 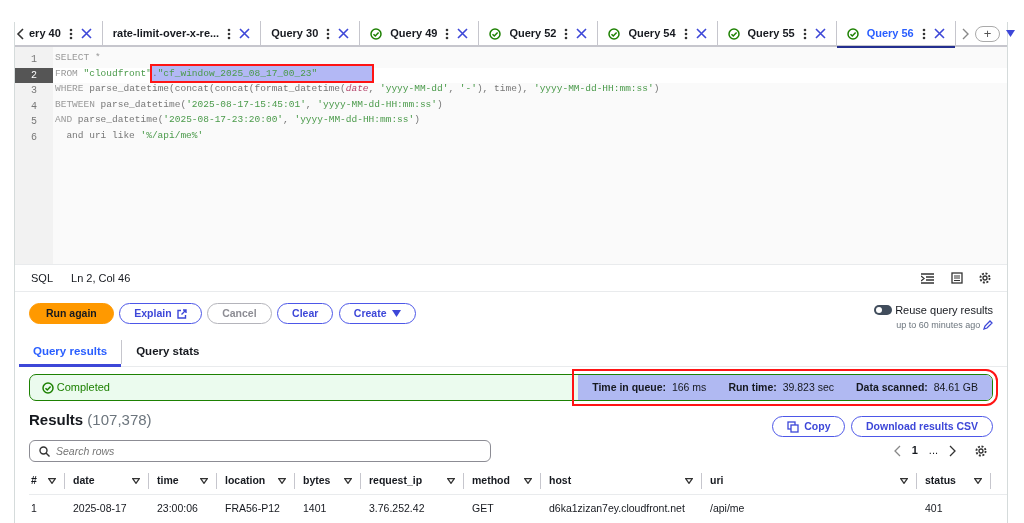 What do you see at coordinates (90, 419) in the screenshot?
I see `results-title: Results (107,378)` at bounding box center [90, 419].